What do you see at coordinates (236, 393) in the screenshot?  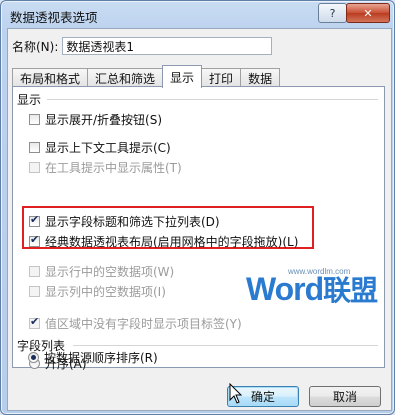 I see `mouse-cursor-icon` at bounding box center [236, 393].